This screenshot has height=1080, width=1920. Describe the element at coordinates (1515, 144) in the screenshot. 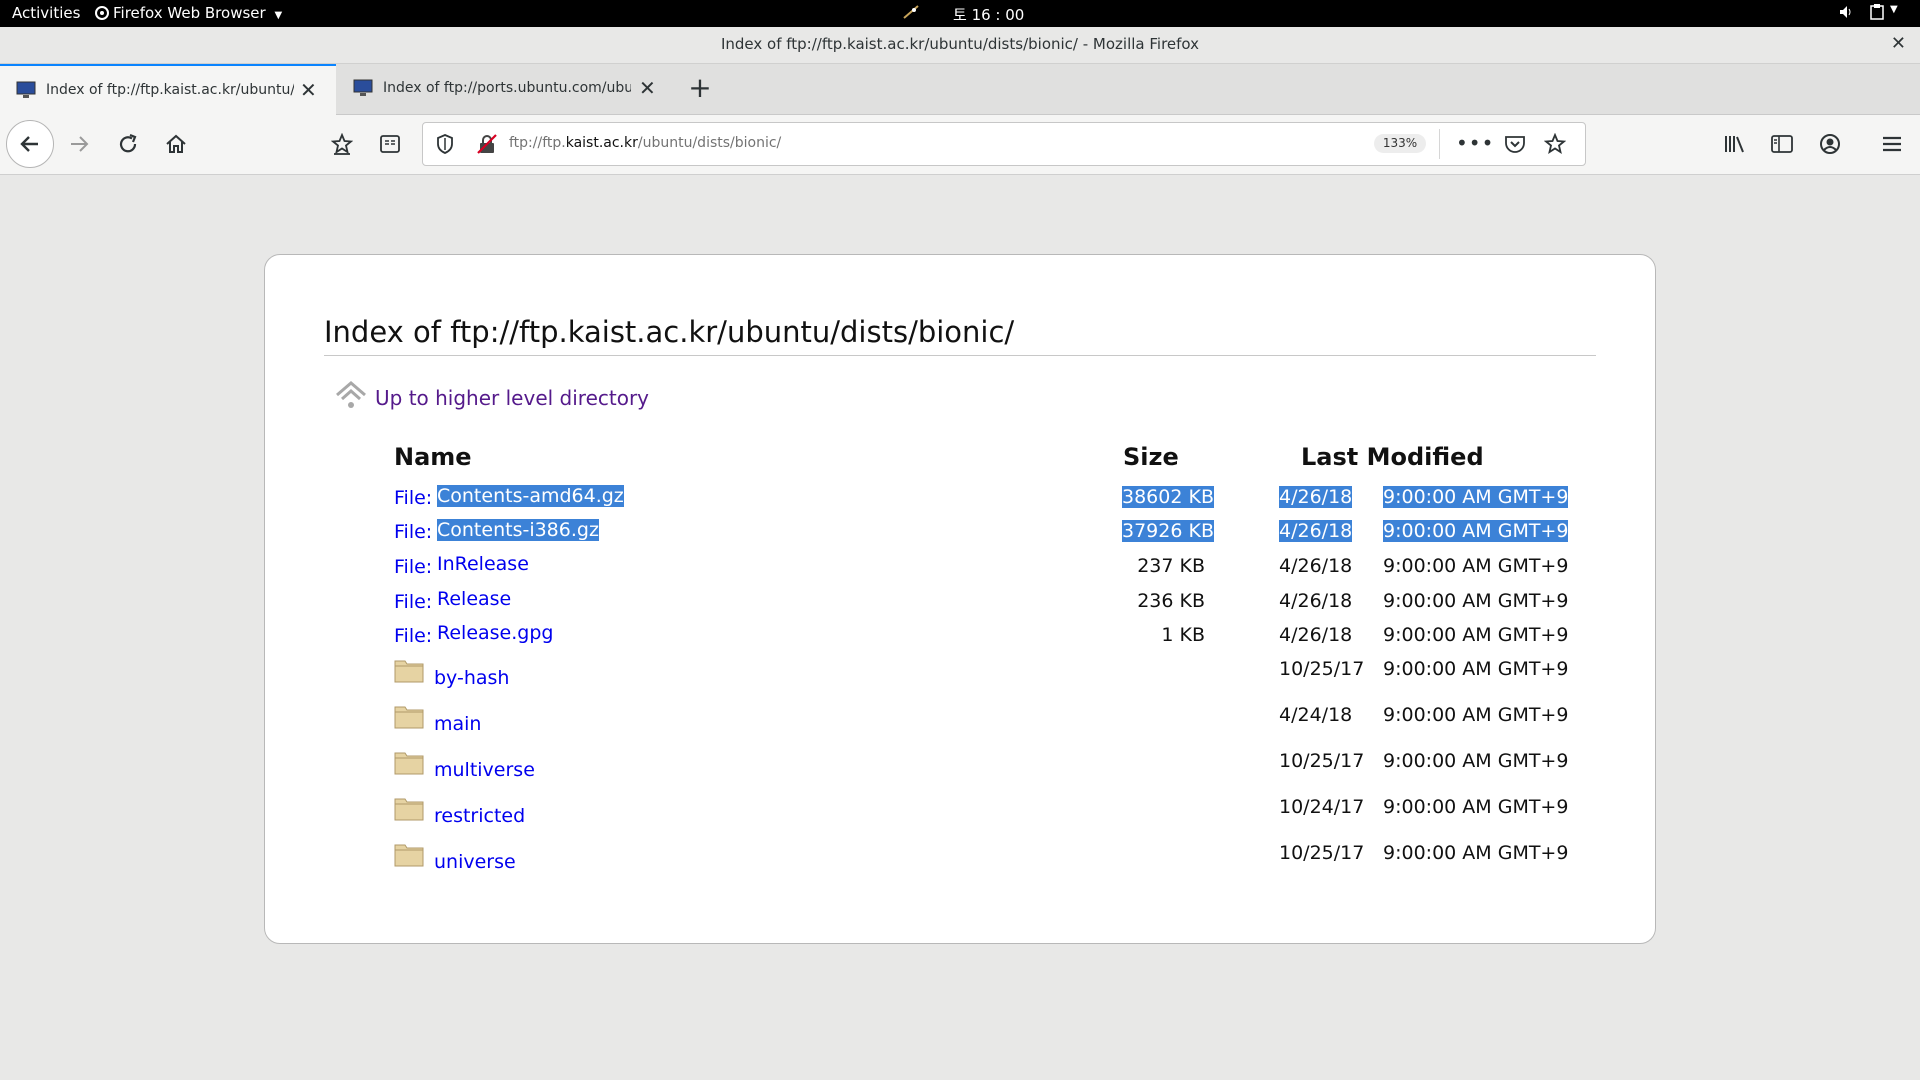

I see `pocket-icon` at that location.